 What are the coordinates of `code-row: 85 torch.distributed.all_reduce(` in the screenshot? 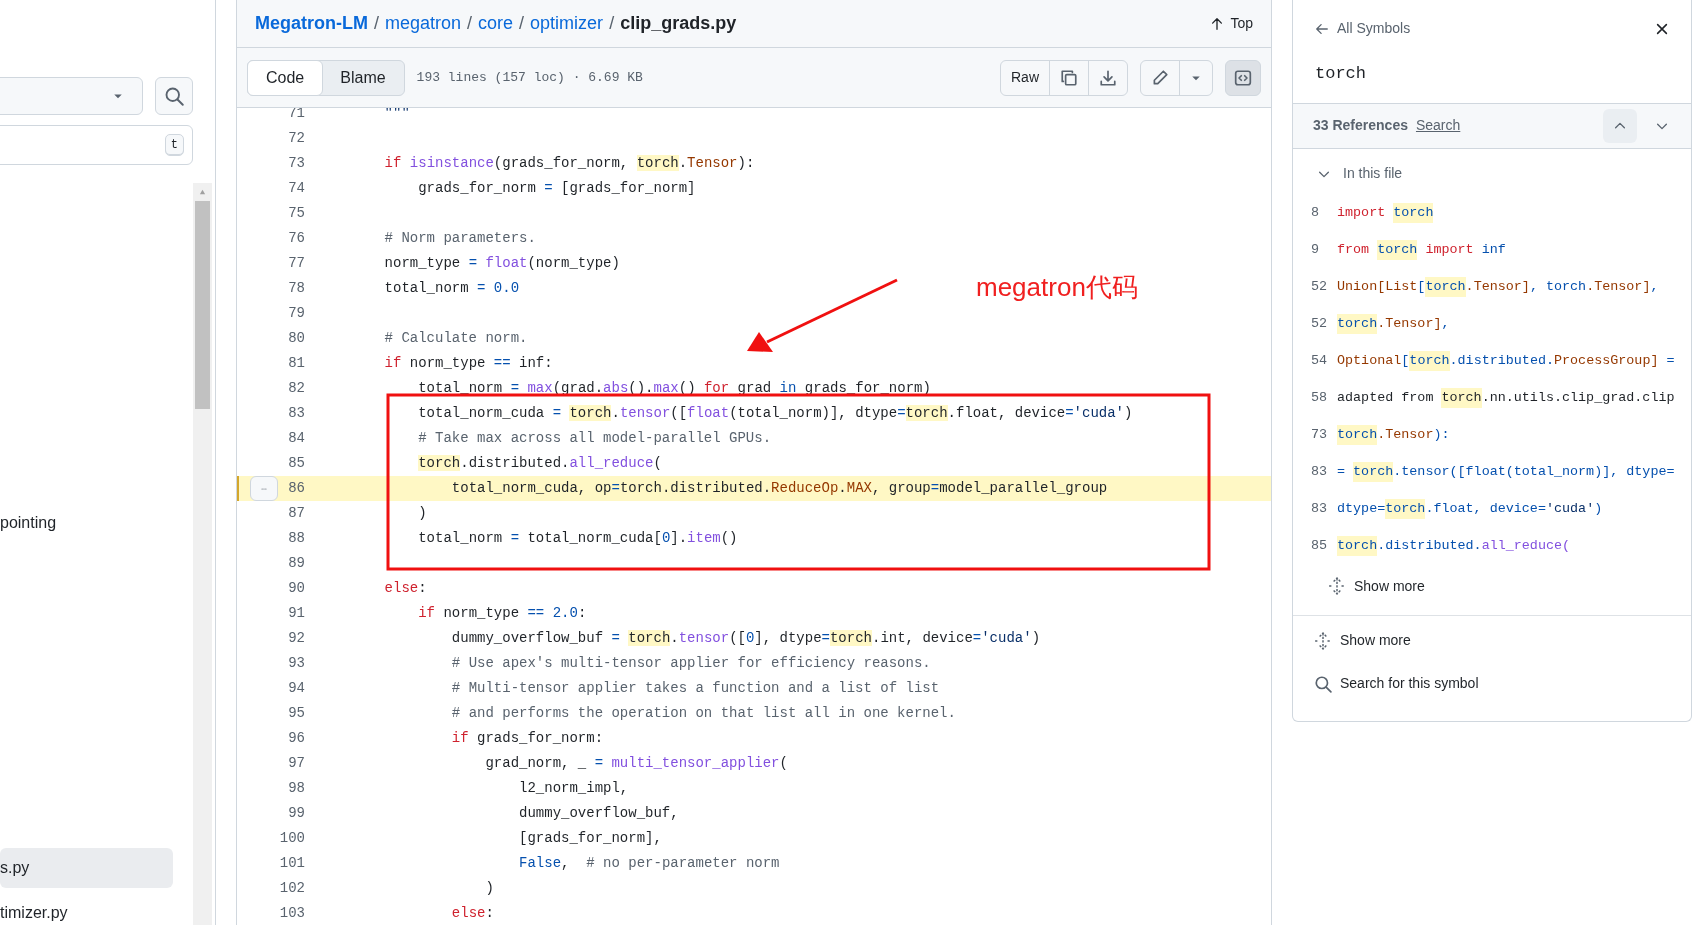 It's located at (449, 463).